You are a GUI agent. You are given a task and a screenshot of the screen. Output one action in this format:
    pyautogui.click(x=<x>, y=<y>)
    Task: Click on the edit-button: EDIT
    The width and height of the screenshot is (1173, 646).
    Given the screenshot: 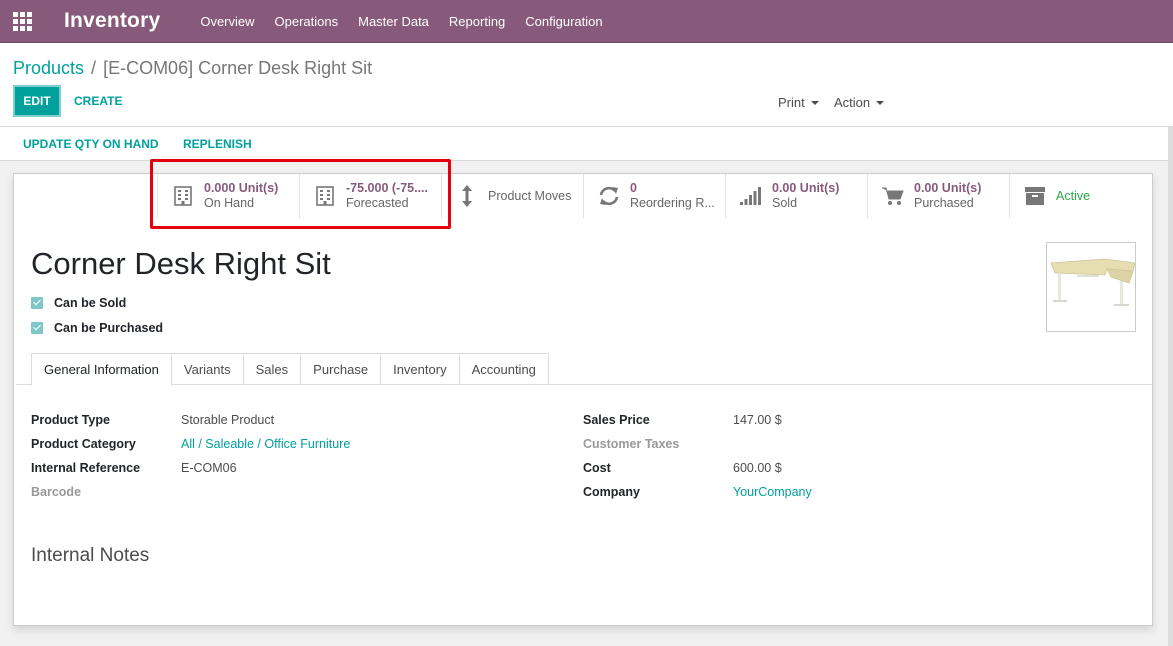 What is the action you would take?
    pyautogui.click(x=37, y=101)
    